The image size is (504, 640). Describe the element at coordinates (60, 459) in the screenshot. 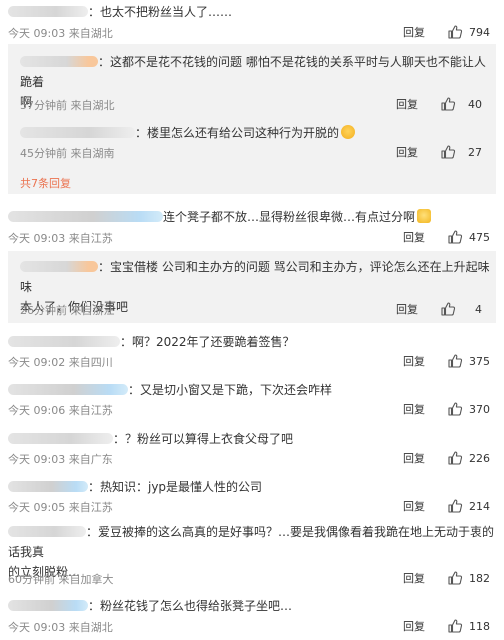

I see `comment-meta: 今天 09:03 来自广东` at that location.